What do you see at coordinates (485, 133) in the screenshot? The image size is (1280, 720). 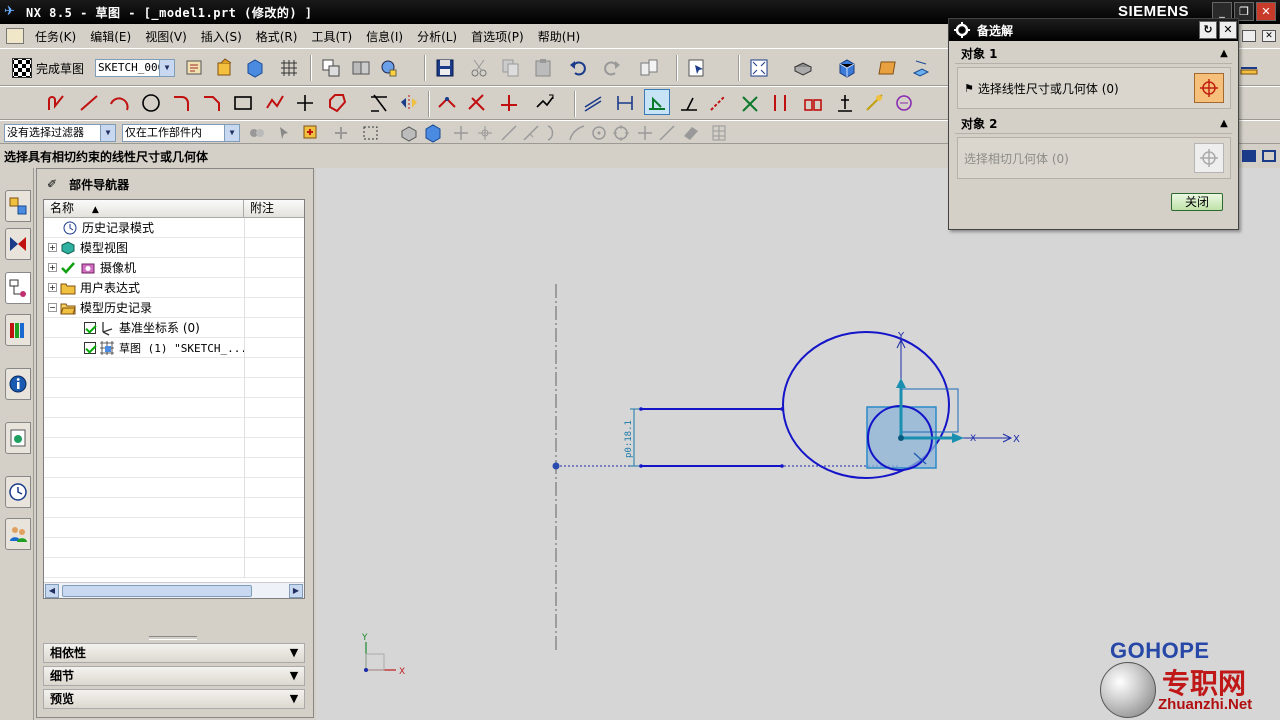 I see `snap-midpoint-icon` at bounding box center [485, 133].